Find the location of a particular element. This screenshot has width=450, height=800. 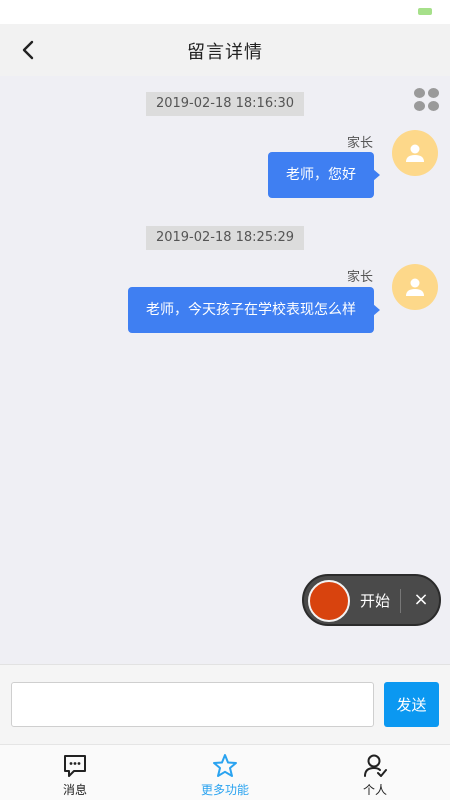

status-bar is located at coordinates (225, 12).